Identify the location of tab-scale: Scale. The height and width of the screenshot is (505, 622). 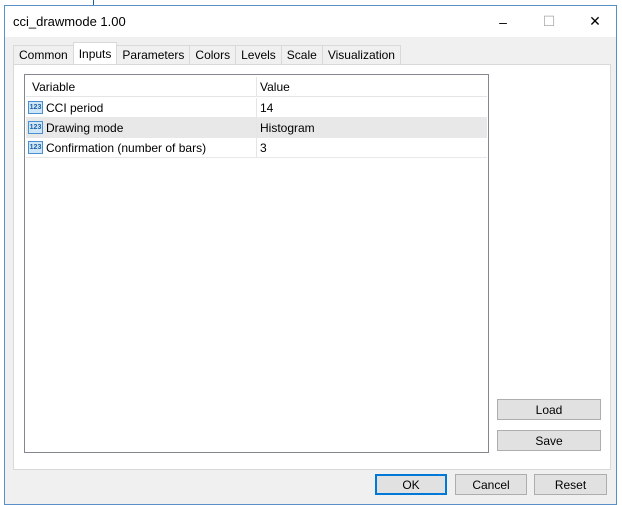
(301, 54).